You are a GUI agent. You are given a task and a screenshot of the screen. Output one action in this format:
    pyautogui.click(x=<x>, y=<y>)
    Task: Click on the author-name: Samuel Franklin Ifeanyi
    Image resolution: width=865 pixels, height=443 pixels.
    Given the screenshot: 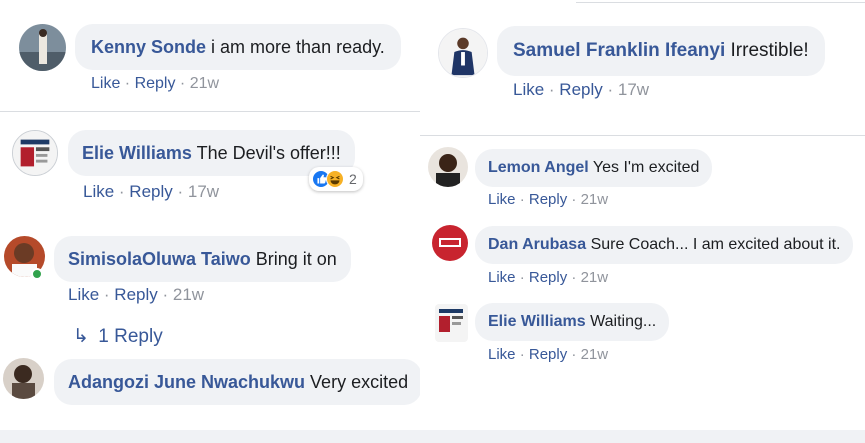 What is the action you would take?
    pyautogui.click(x=619, y=50)
    